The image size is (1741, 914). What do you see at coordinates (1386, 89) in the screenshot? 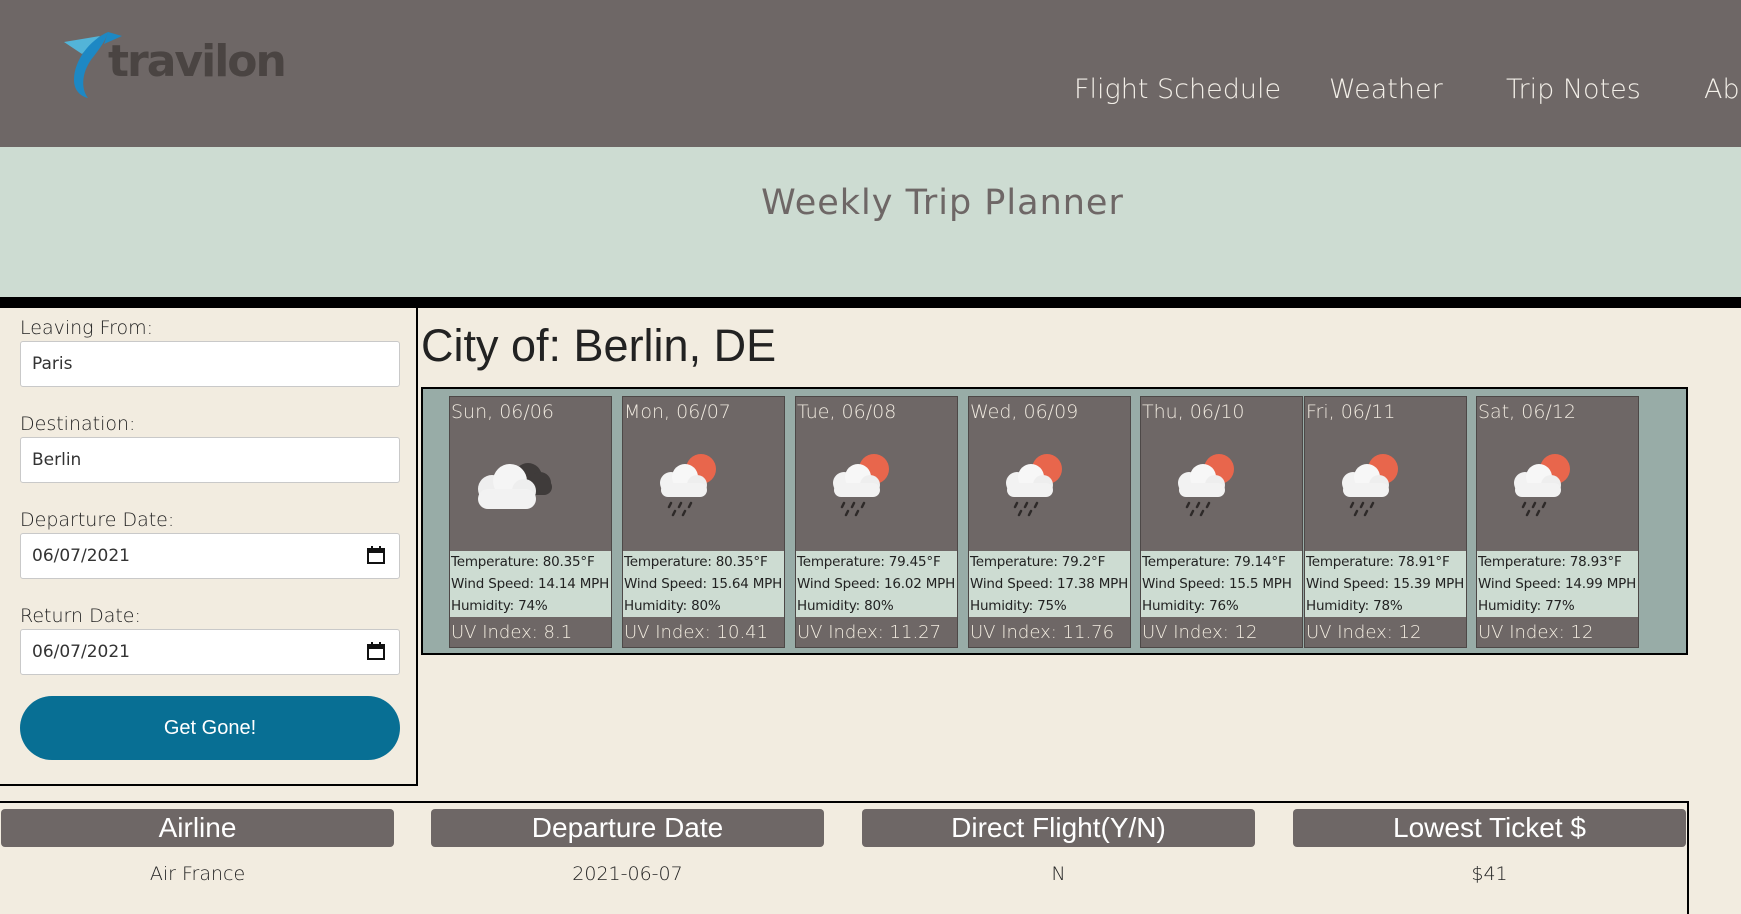
I see `nav-weather: Weather` at bounding box center [1386, 89].